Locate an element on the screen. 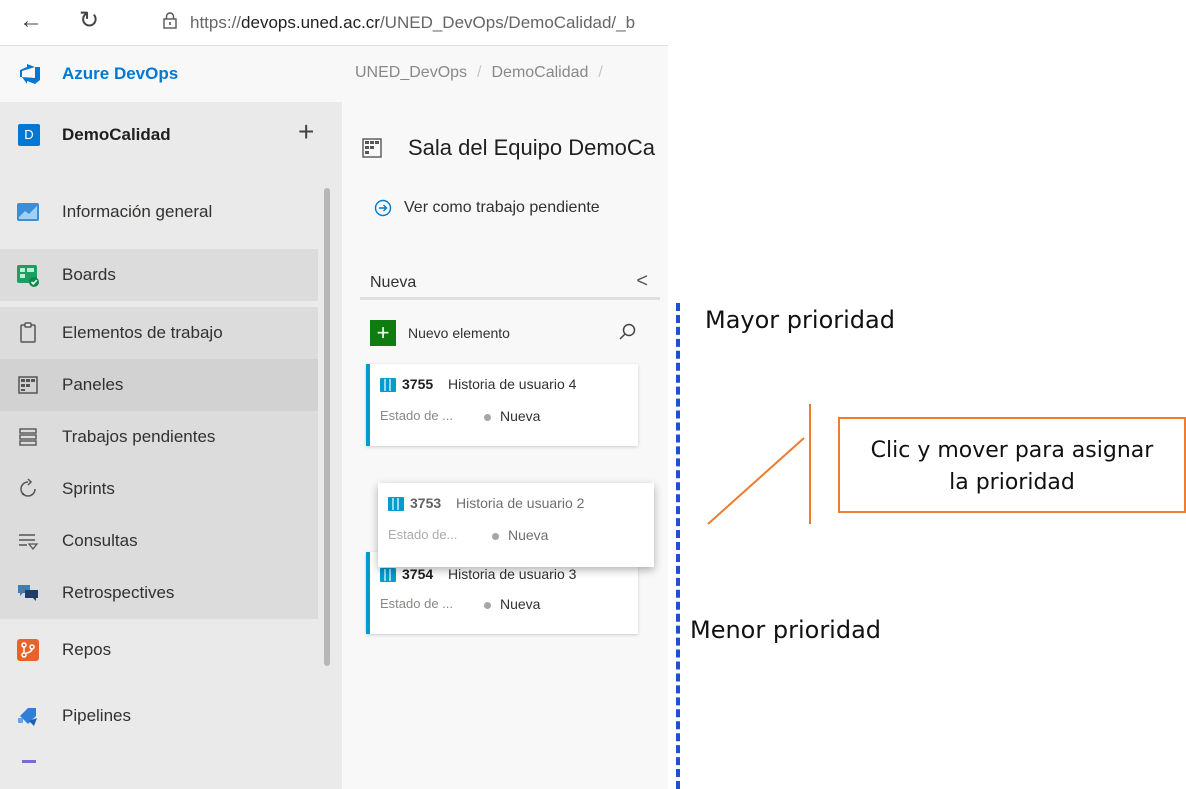 The width and height of the screenshot is (1186, 789). sidebar-item-label: Paneles is located at coordinates (93, 384).